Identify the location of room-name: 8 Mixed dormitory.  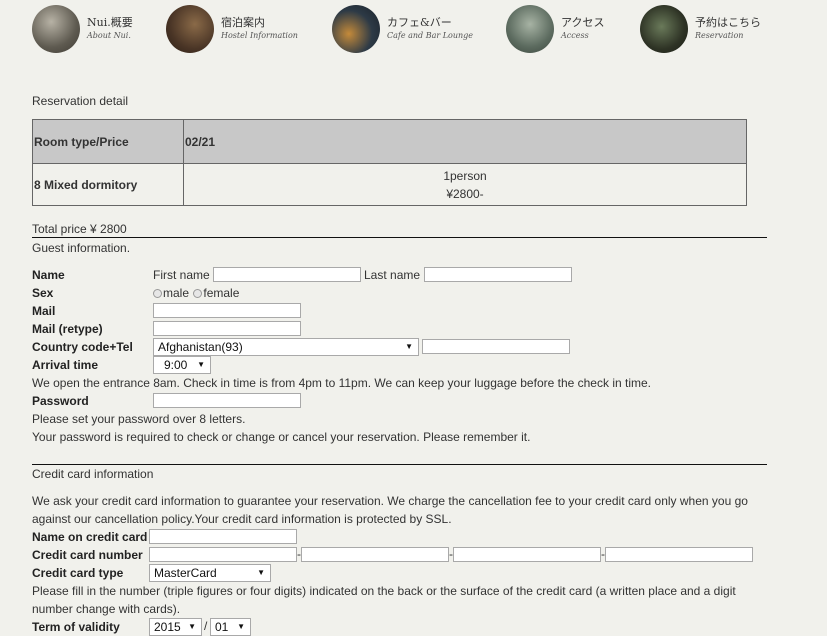
(108, 184).